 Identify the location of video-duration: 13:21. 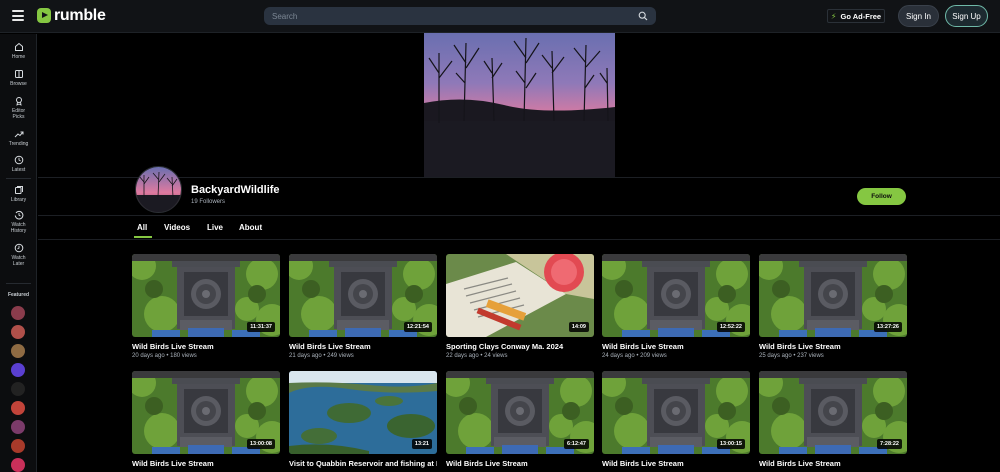
(421, 444).